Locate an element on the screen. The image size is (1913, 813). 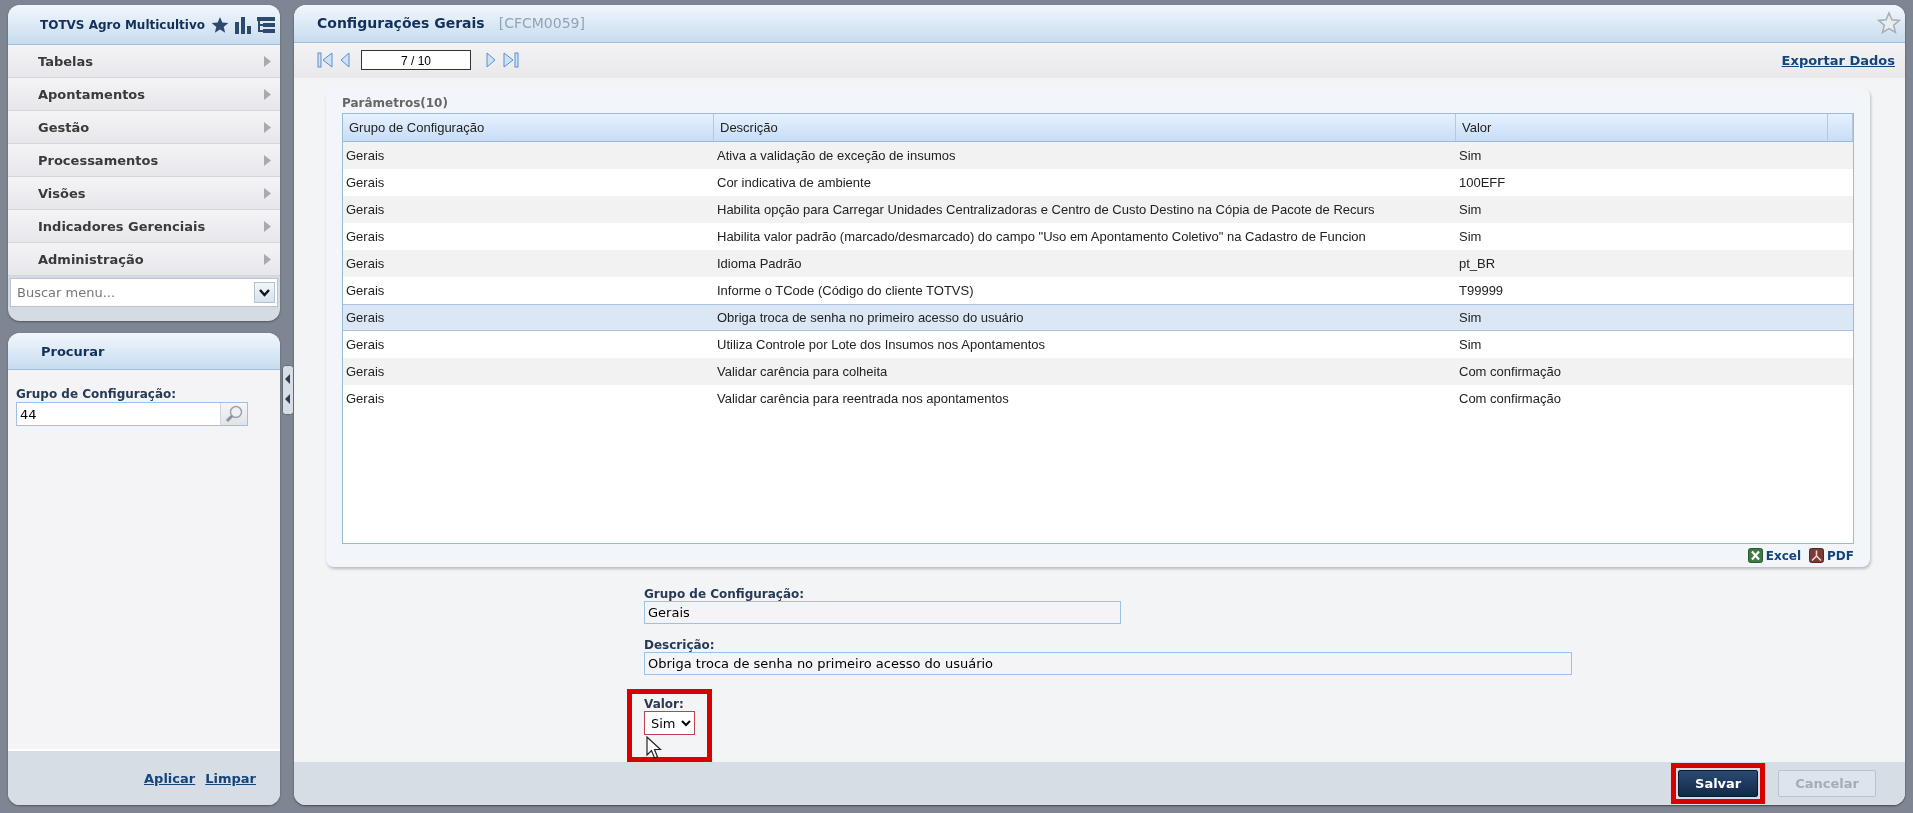
column-header: Valor is located at coordinates (1642, 128).